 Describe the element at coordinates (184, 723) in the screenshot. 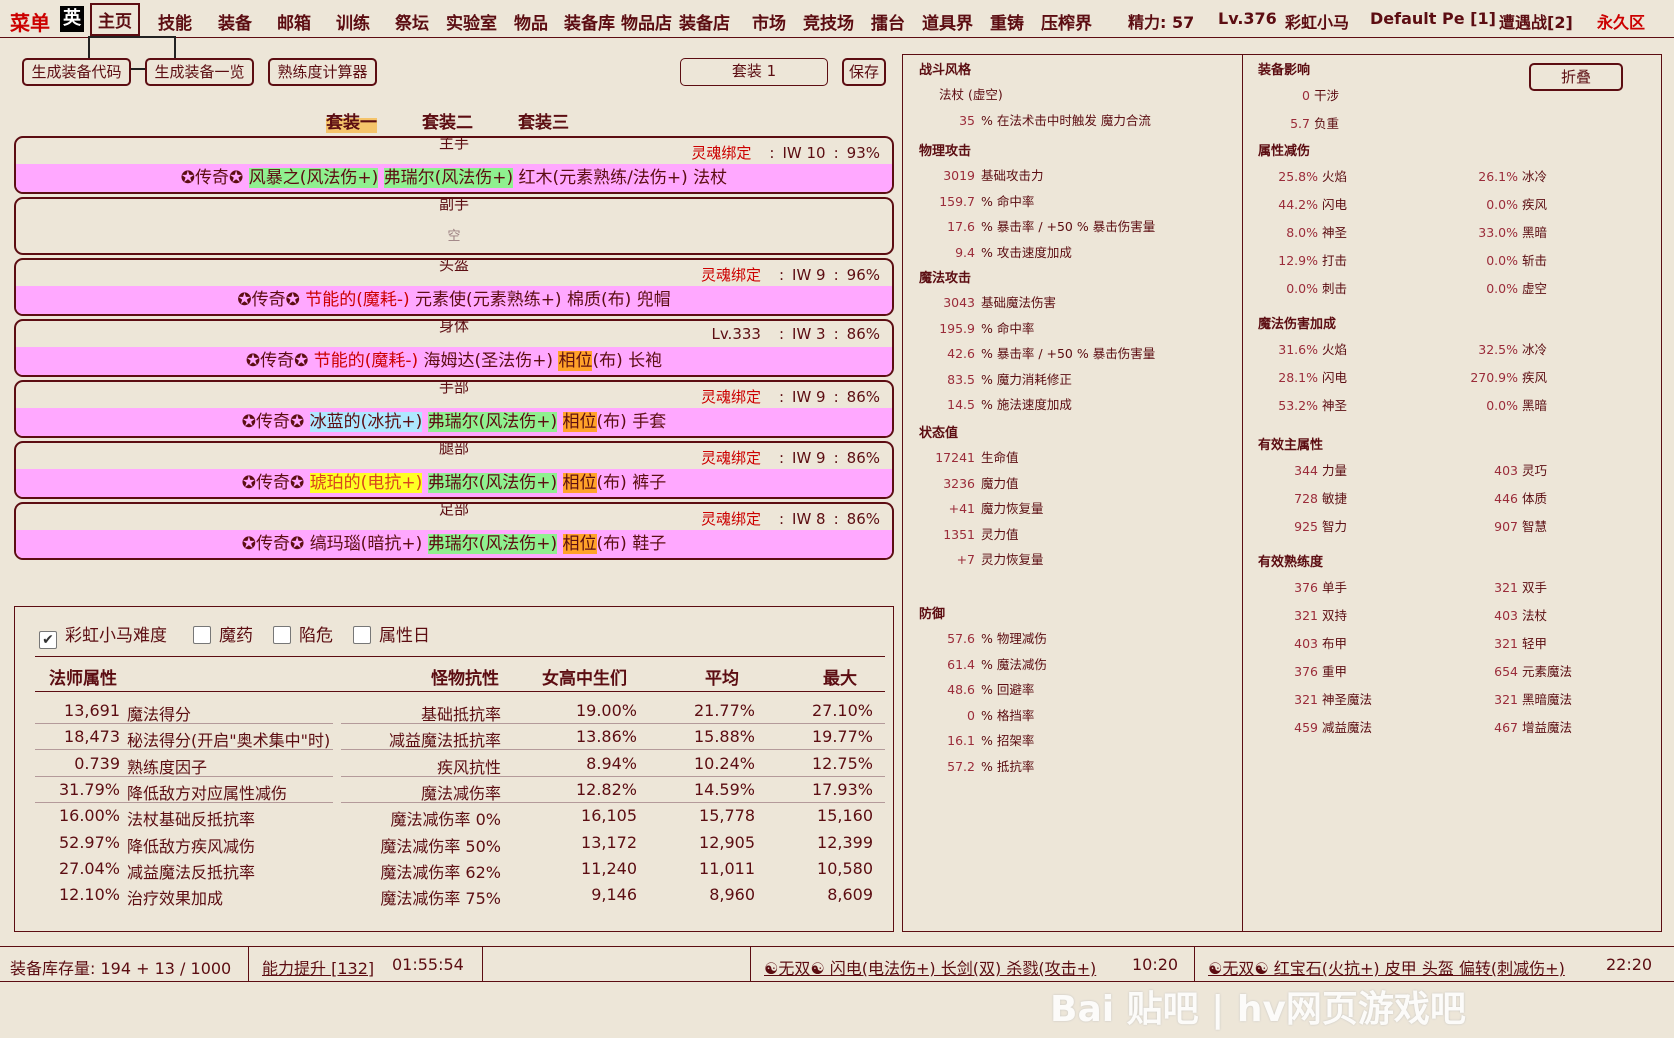

I see `row-divider` at that location.